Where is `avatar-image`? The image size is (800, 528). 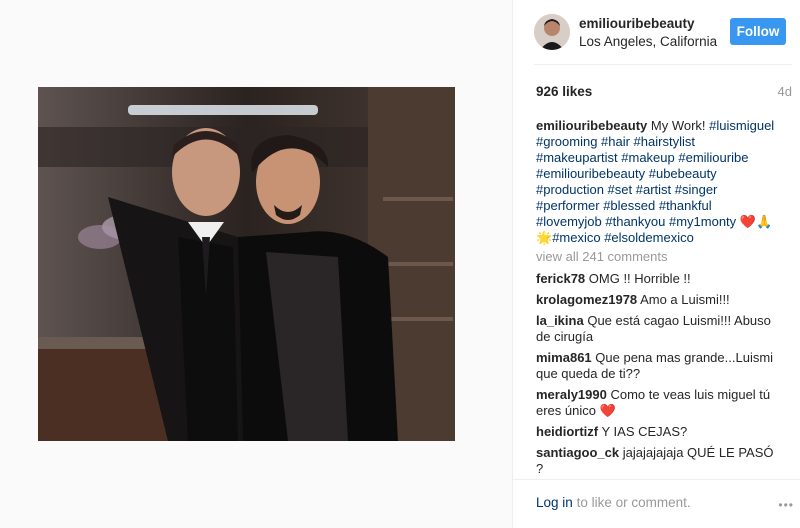 avatar-image is located at coordinates (552, 32).